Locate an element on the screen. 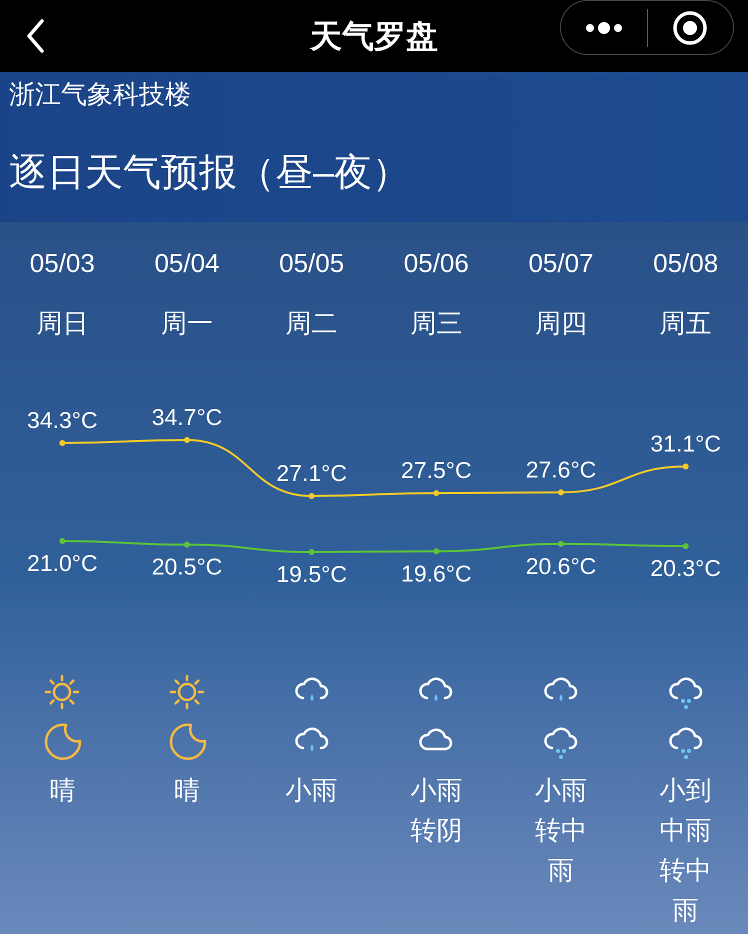  date-label: 05/07 is located at coordinates (561, 263).